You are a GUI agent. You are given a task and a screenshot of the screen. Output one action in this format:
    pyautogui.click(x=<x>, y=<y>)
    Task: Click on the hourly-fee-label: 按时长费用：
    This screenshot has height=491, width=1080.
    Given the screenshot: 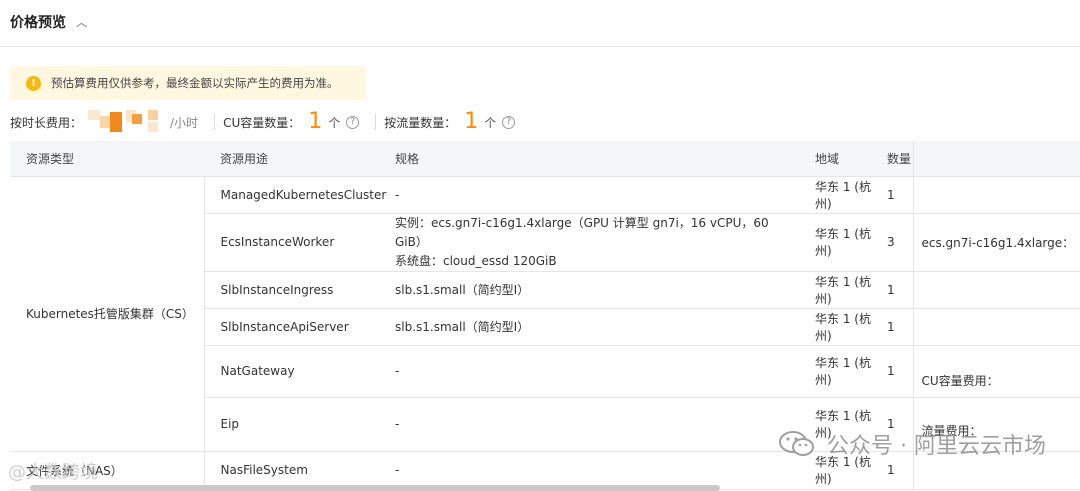 What is the action you would take?
    pyautogui.click(x=46, y=122)
    